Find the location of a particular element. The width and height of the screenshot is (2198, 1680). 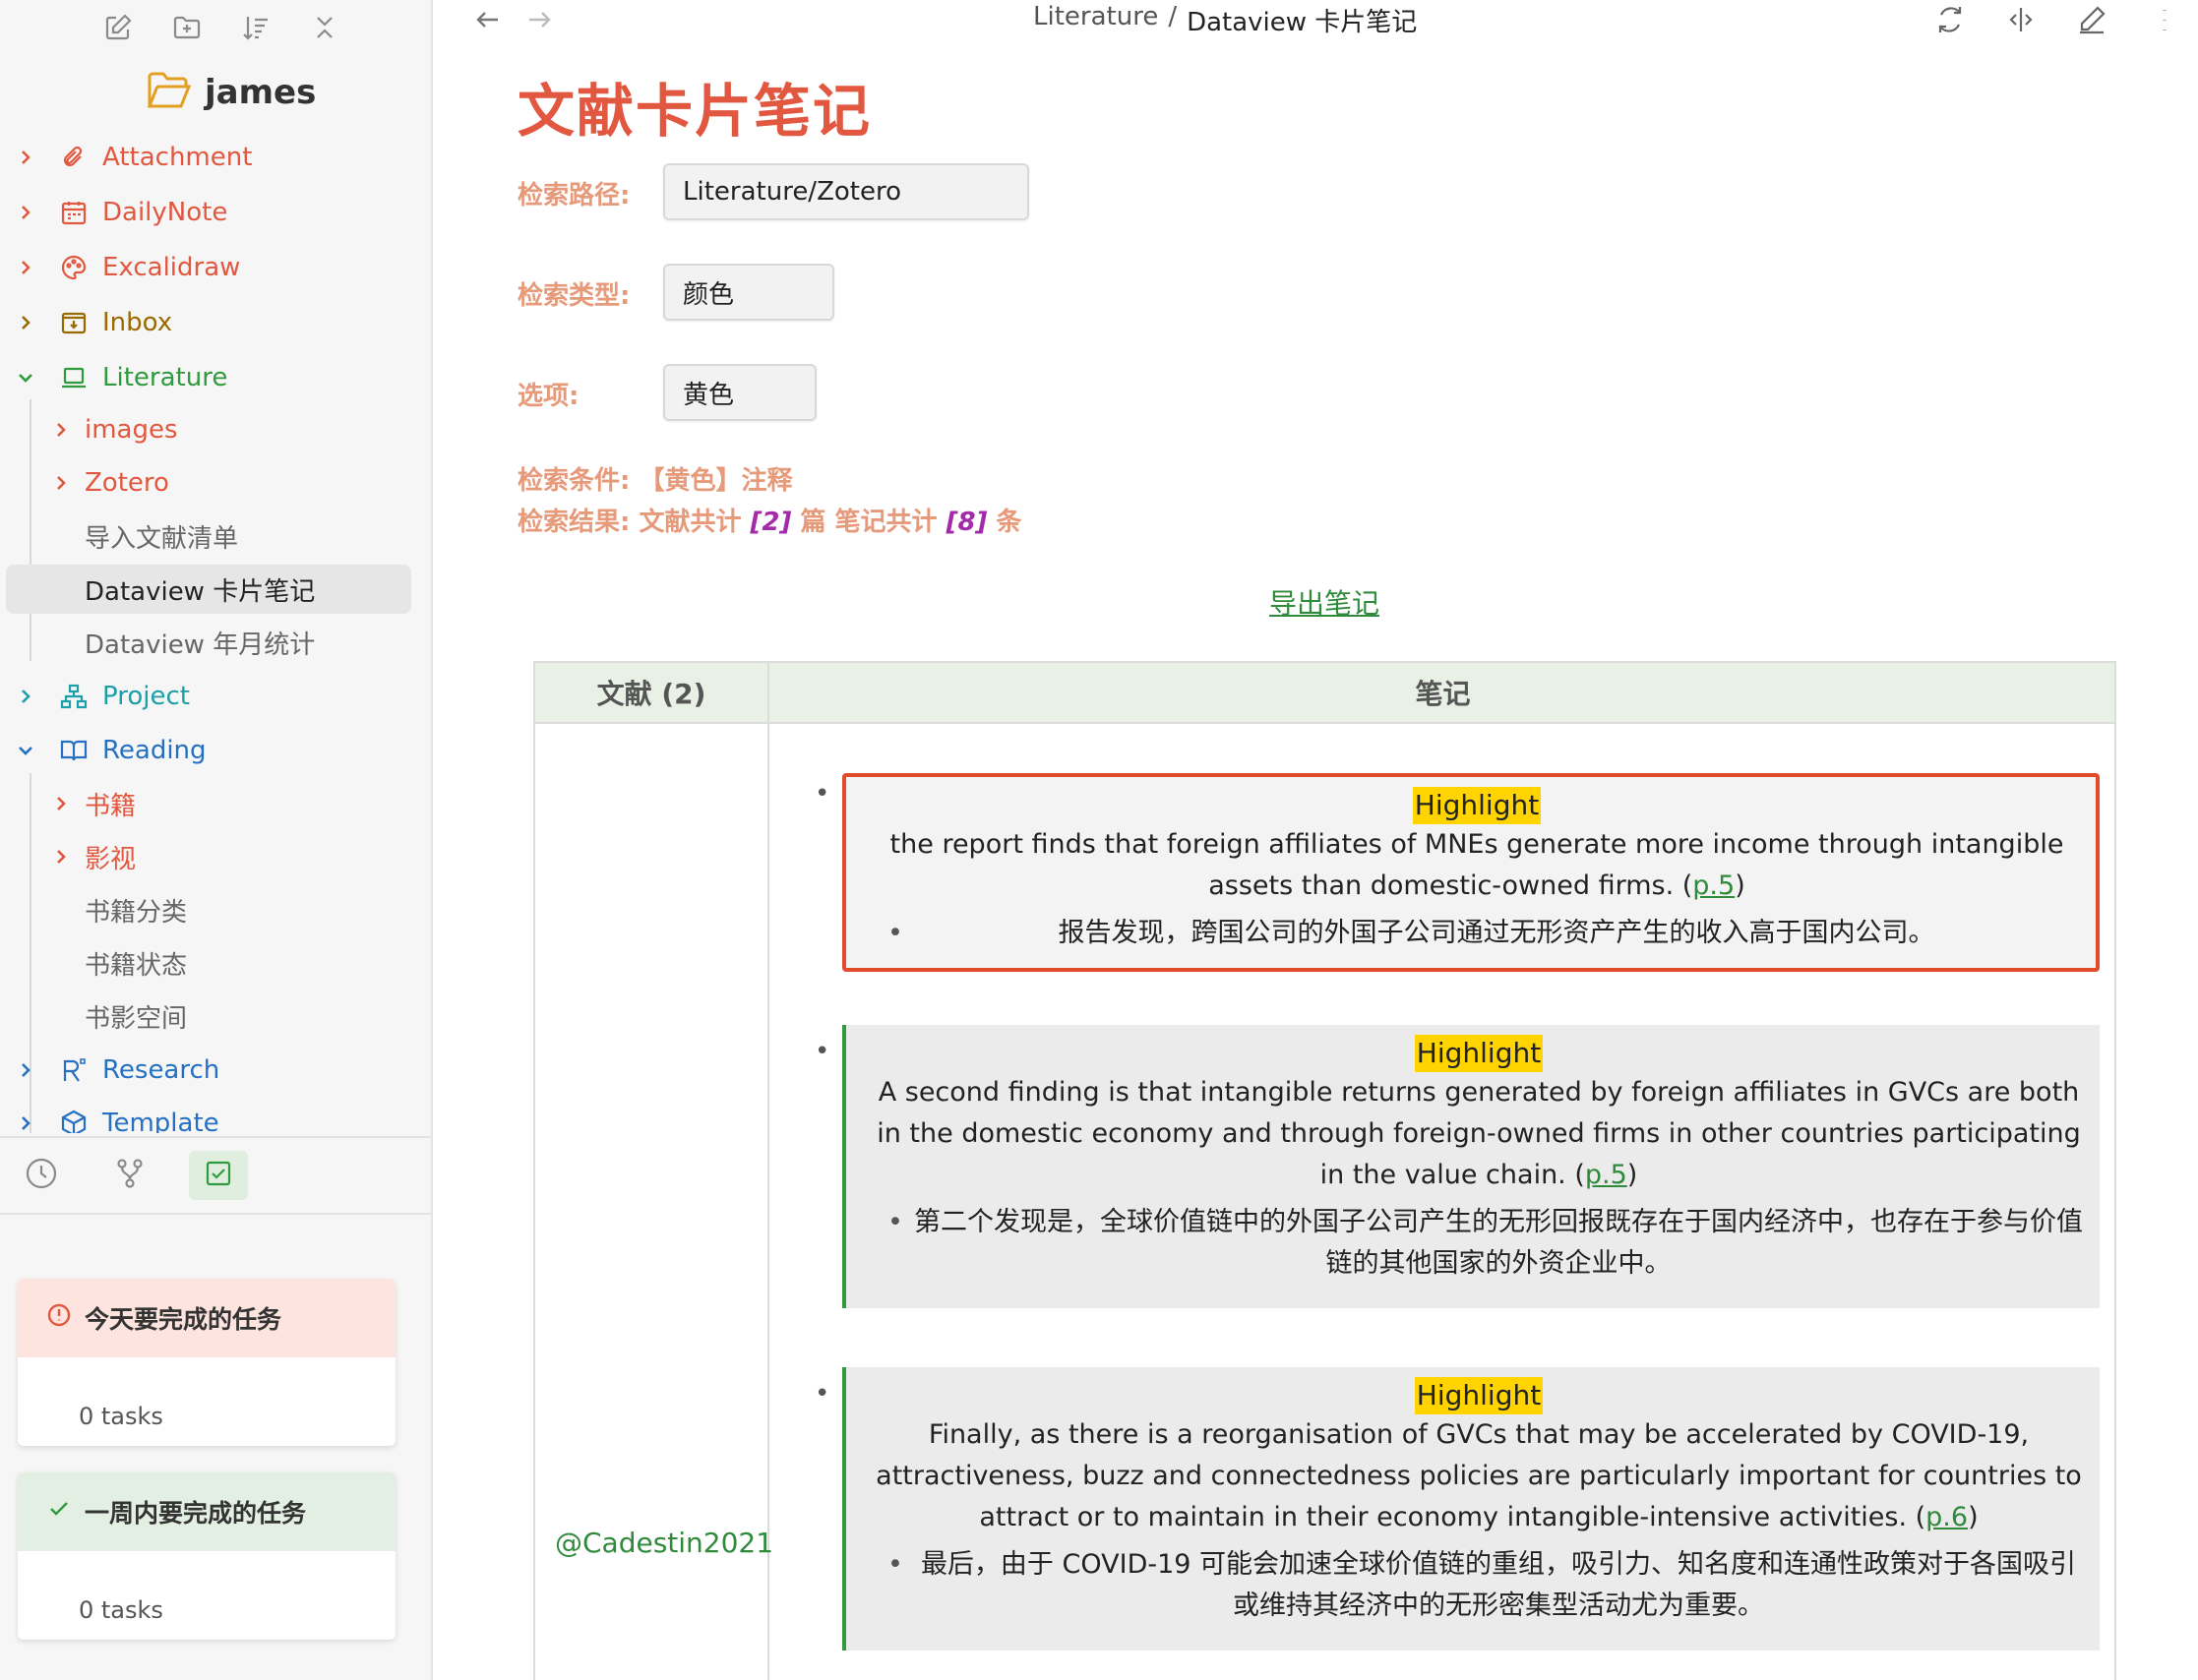

folder-label: images is located at coordinates (131, 430).